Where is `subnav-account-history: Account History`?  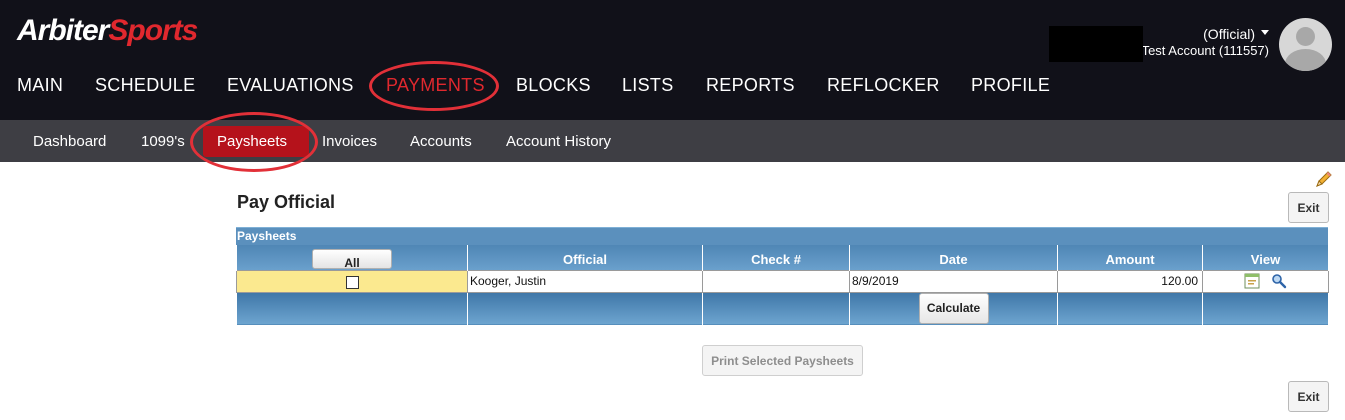 subnav-account-history: Account History is located at coordinates (558, 141).